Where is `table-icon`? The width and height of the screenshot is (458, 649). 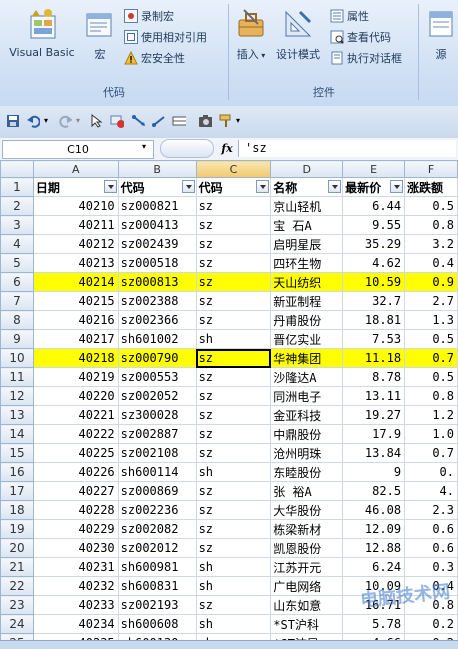 table-icon is located at coordinates (179, 121).